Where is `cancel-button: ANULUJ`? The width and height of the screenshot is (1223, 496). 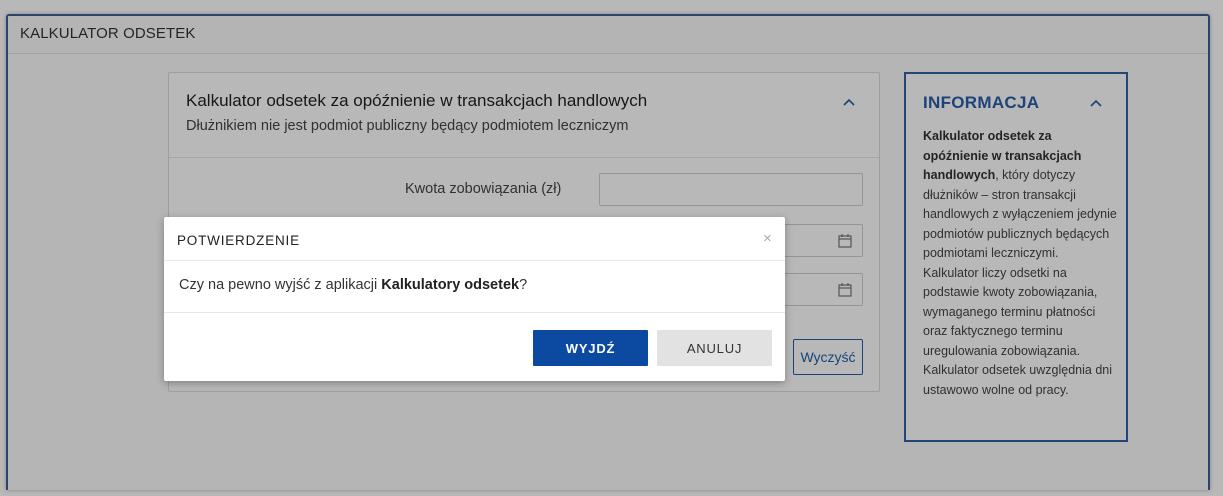 cancel-button: ANULUJ is located at coordinates (714, 348).